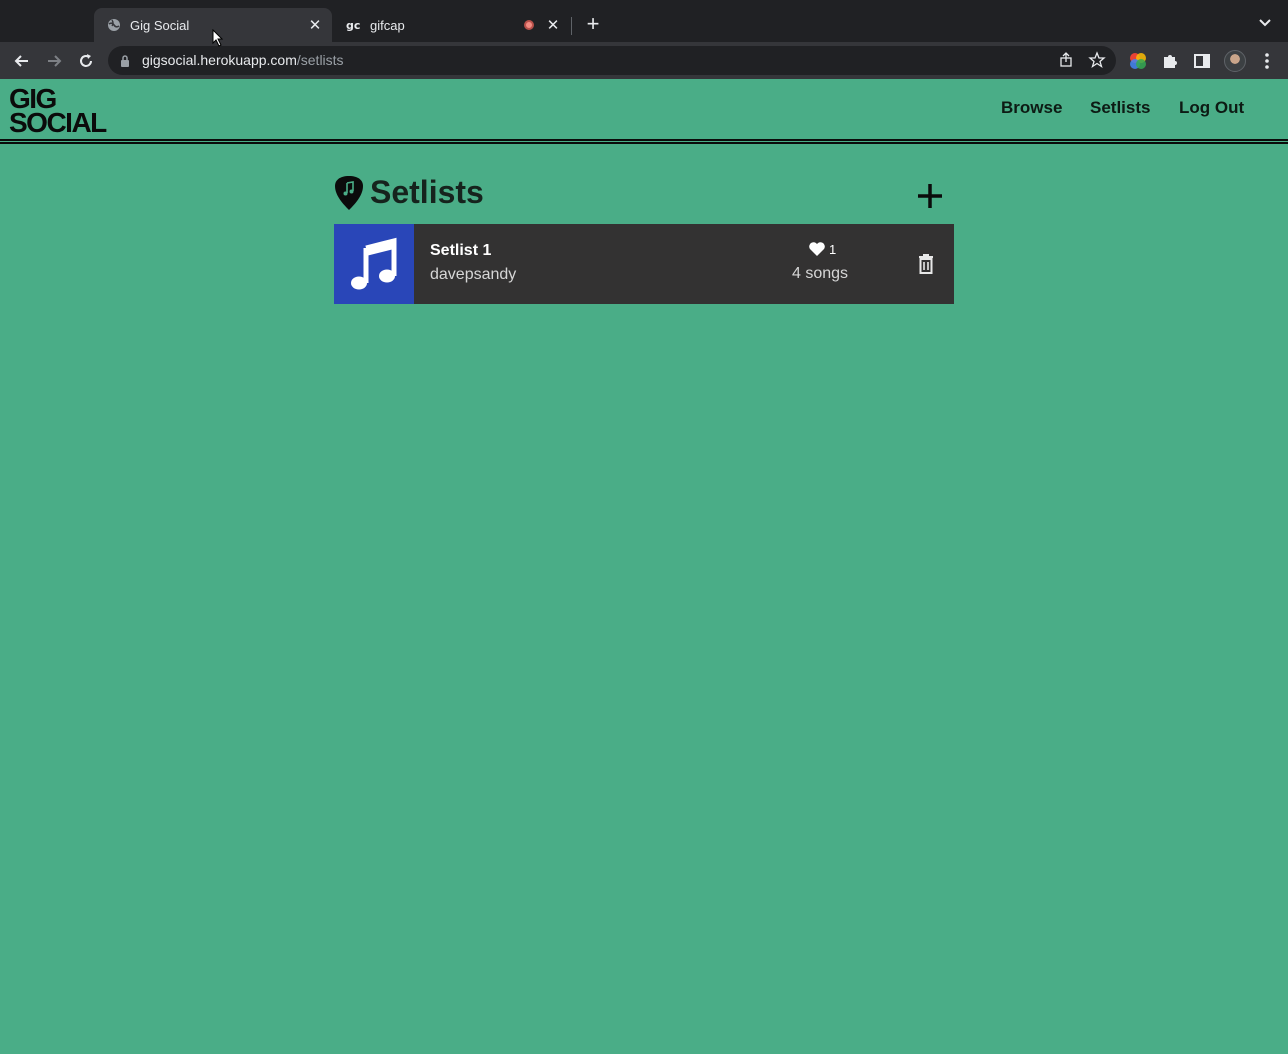  What do you see at coordinates (833, 249) in the screenshot?
I see `likes-number: 1` at bounding box center [833, 249].